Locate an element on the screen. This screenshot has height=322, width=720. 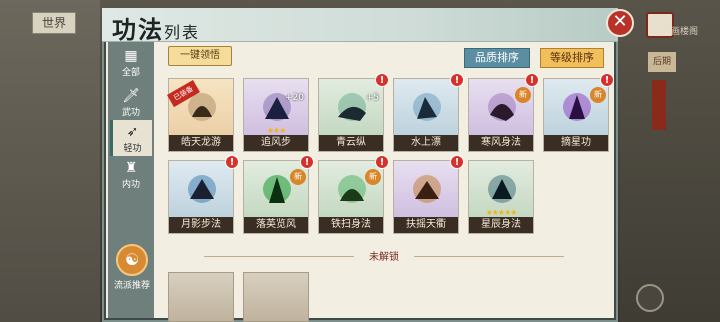
scroll-icon is located at coordinates (660, 25).